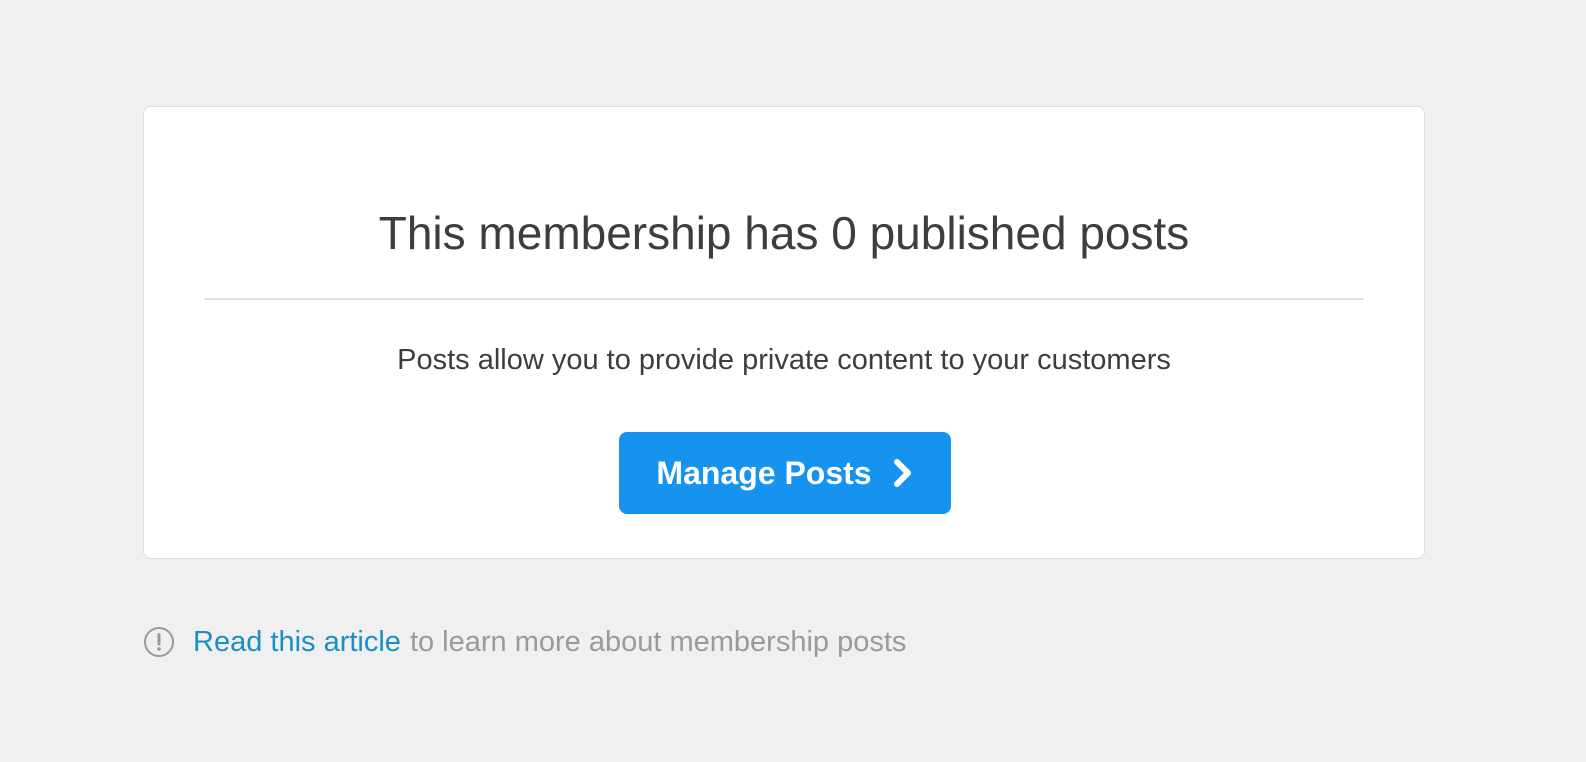 The height and width of the screenshot is (762, 1586). I want to click on manage-posts-button: Manage Posts, so click(785, 473).